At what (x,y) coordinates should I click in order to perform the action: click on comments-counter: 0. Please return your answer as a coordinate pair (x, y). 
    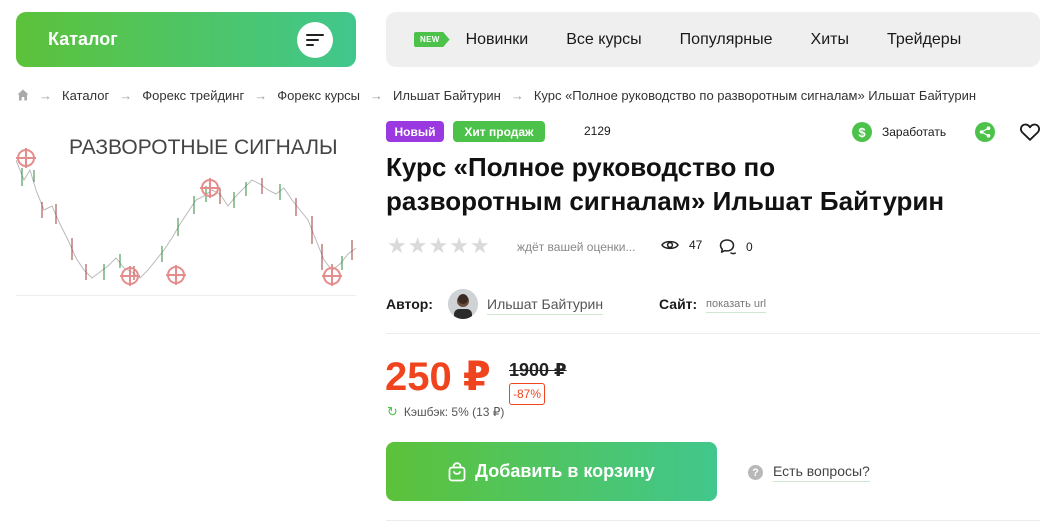
    Looking at the image, I should click on (736, 247).